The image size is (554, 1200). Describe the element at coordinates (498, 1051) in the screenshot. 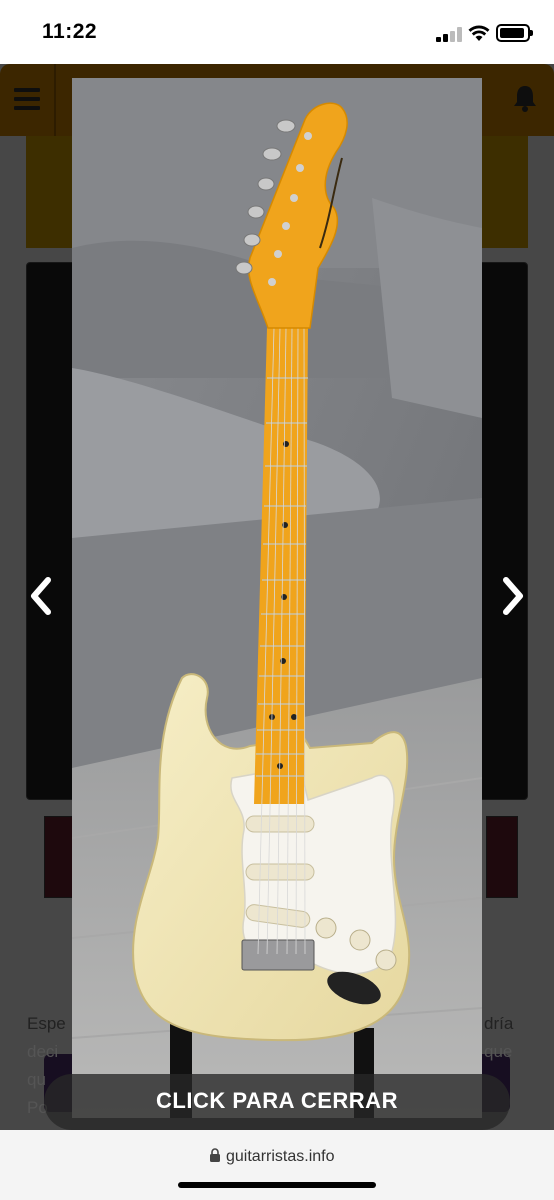

I see `text-fragment: que` at that location.